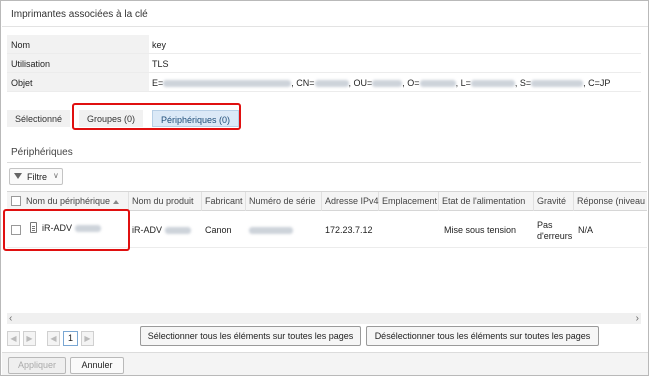 The height and width of the screenshot is (376, 649). I want to click on subject-part: , O=, so click(411, 83).